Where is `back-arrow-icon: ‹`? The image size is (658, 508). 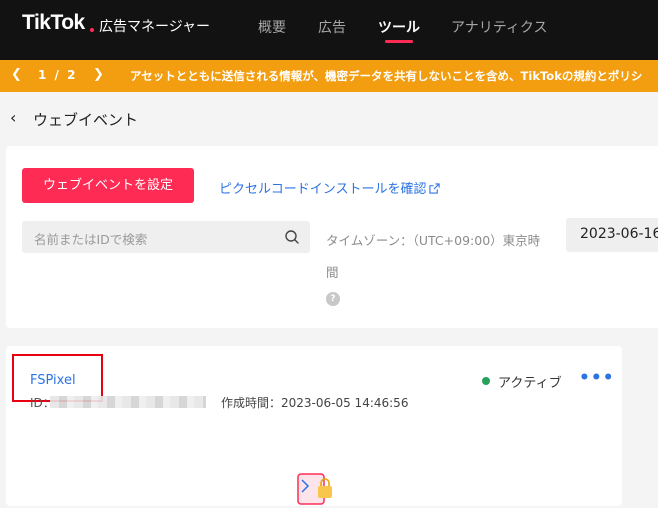 back-arrow-icon: ‹ is located at coordinates (13, 117).